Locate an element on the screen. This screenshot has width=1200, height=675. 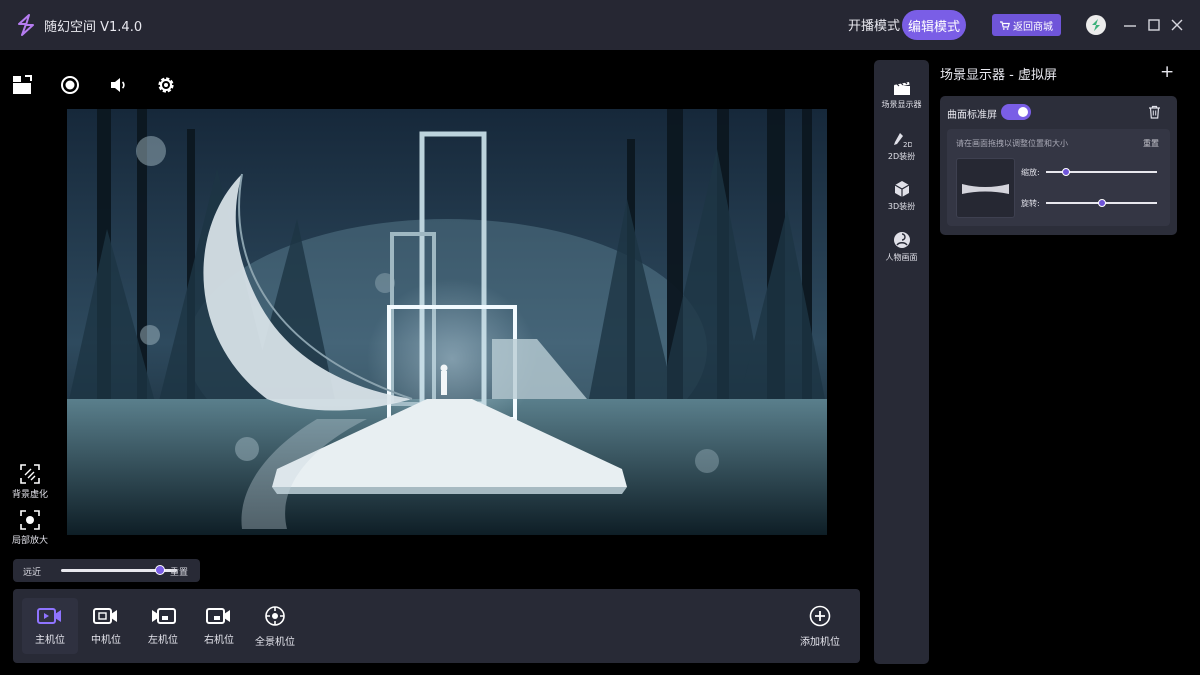
camera-main-button: 主机位 is located at coordinates (50, 626).